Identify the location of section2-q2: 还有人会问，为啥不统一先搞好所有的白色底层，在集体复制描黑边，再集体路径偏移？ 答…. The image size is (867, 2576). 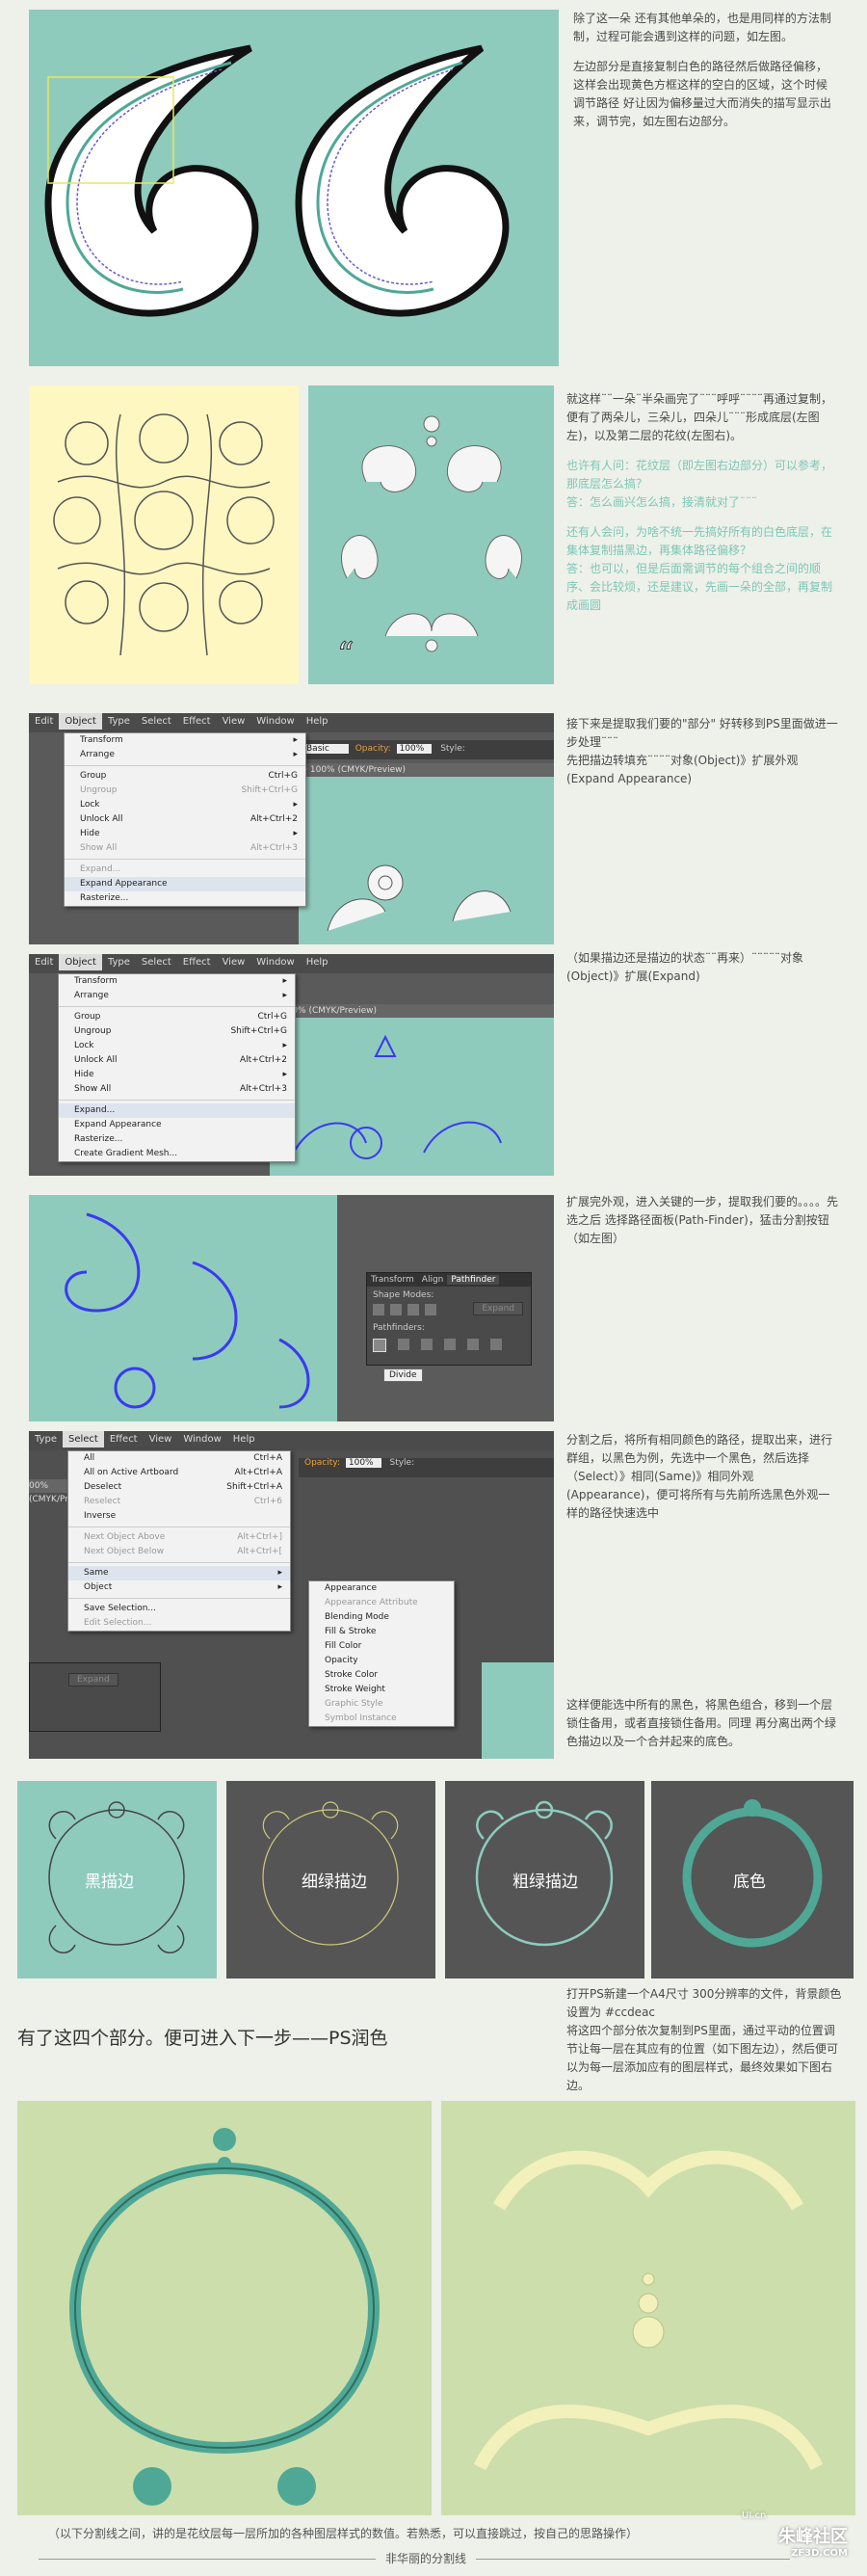
(703, 569).